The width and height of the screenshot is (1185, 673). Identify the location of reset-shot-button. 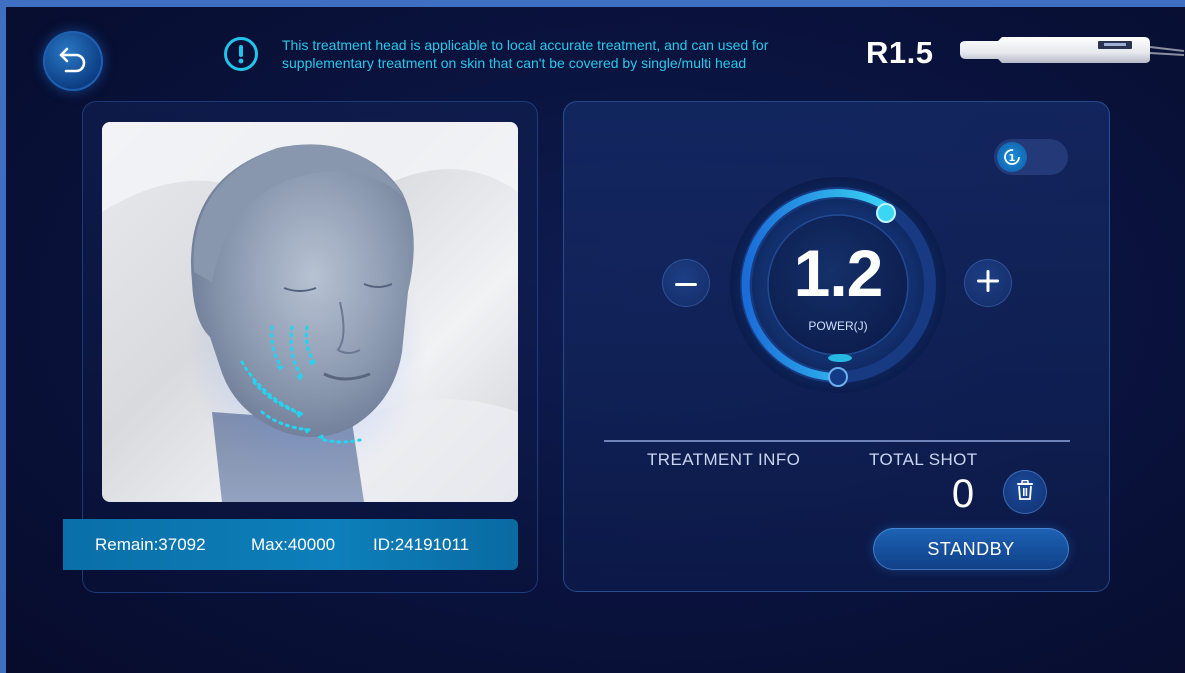
(1025, 492).